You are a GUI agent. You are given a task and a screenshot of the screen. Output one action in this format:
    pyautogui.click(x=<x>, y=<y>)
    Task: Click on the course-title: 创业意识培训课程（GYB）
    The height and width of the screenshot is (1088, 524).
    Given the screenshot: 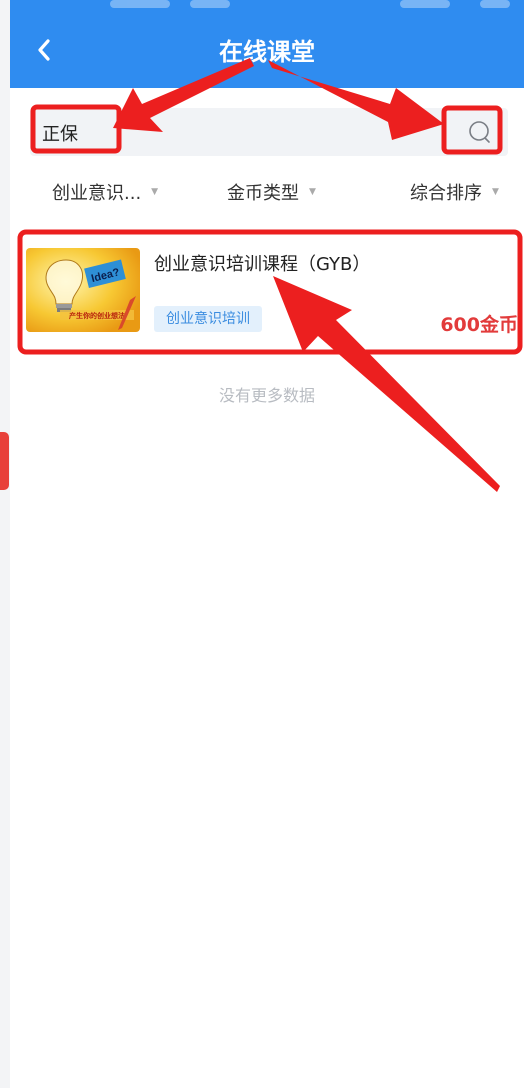 What is the action you would take?
    pyautogui.click(x=262, y=264)
    